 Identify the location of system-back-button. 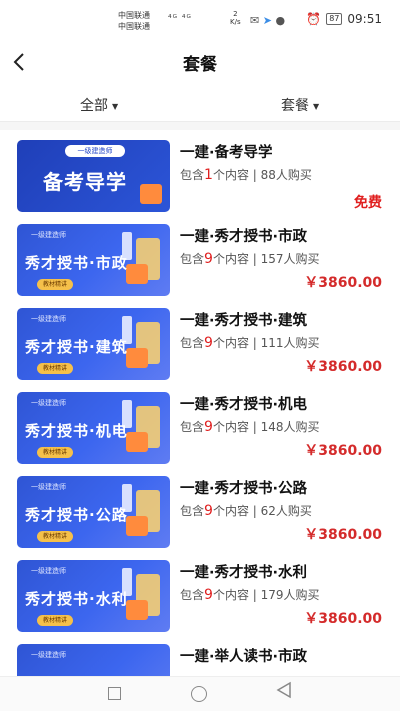
(284, 692).